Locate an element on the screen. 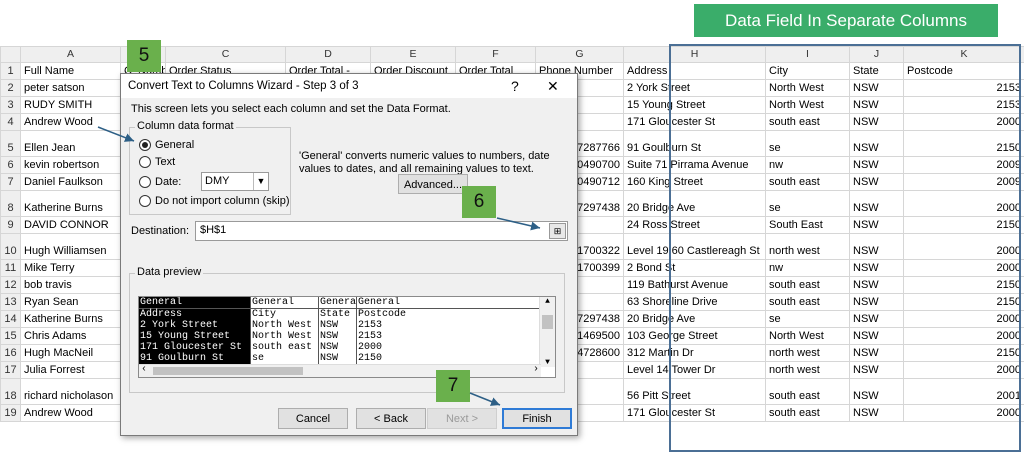 Image resolution: width=1024 pixels, height=455 pixels. cell-a: Ellen Jean is located at coordinates (70, 143).